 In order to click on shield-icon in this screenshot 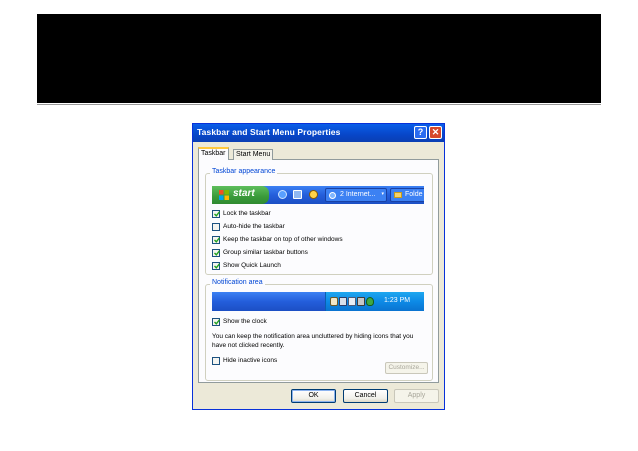, I will do `click(370, 301)`.